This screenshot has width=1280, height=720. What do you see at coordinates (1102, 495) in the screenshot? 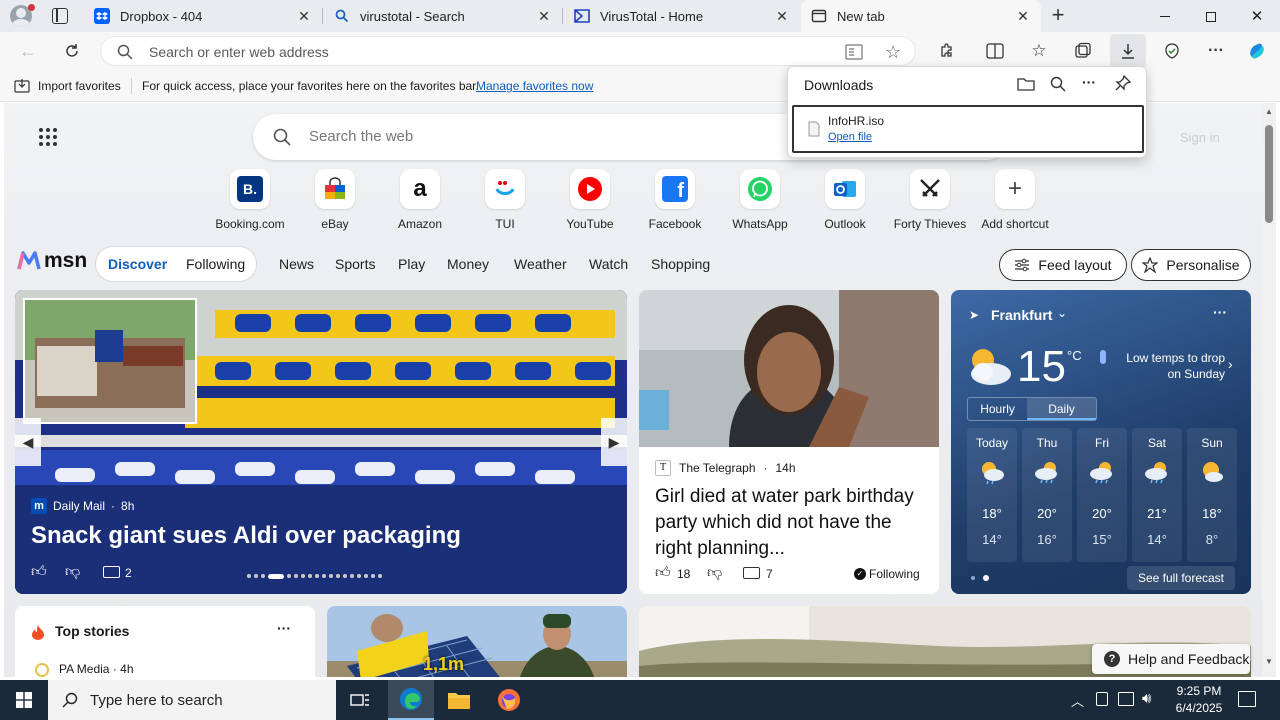
I see `forecast-day: Fri 20° 15°` at bounding box center [1102, 495].